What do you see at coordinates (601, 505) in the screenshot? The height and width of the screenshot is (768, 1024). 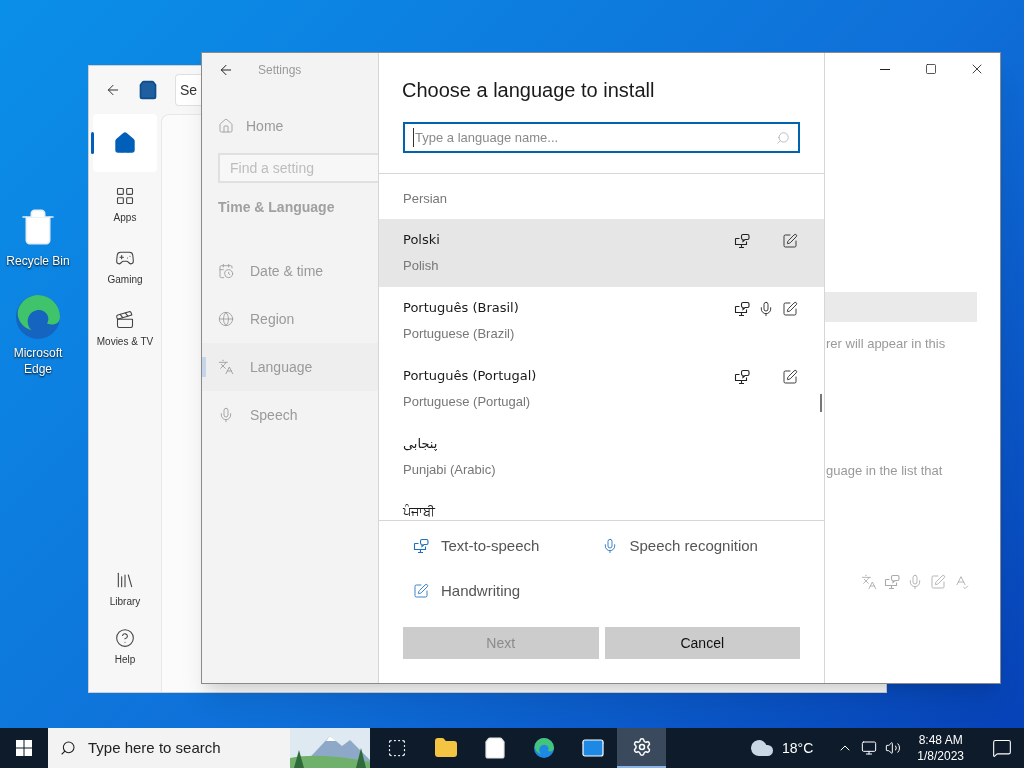 I see `language-option: ਪੰਜਾਬੀ` at bounding box center [601, 505].